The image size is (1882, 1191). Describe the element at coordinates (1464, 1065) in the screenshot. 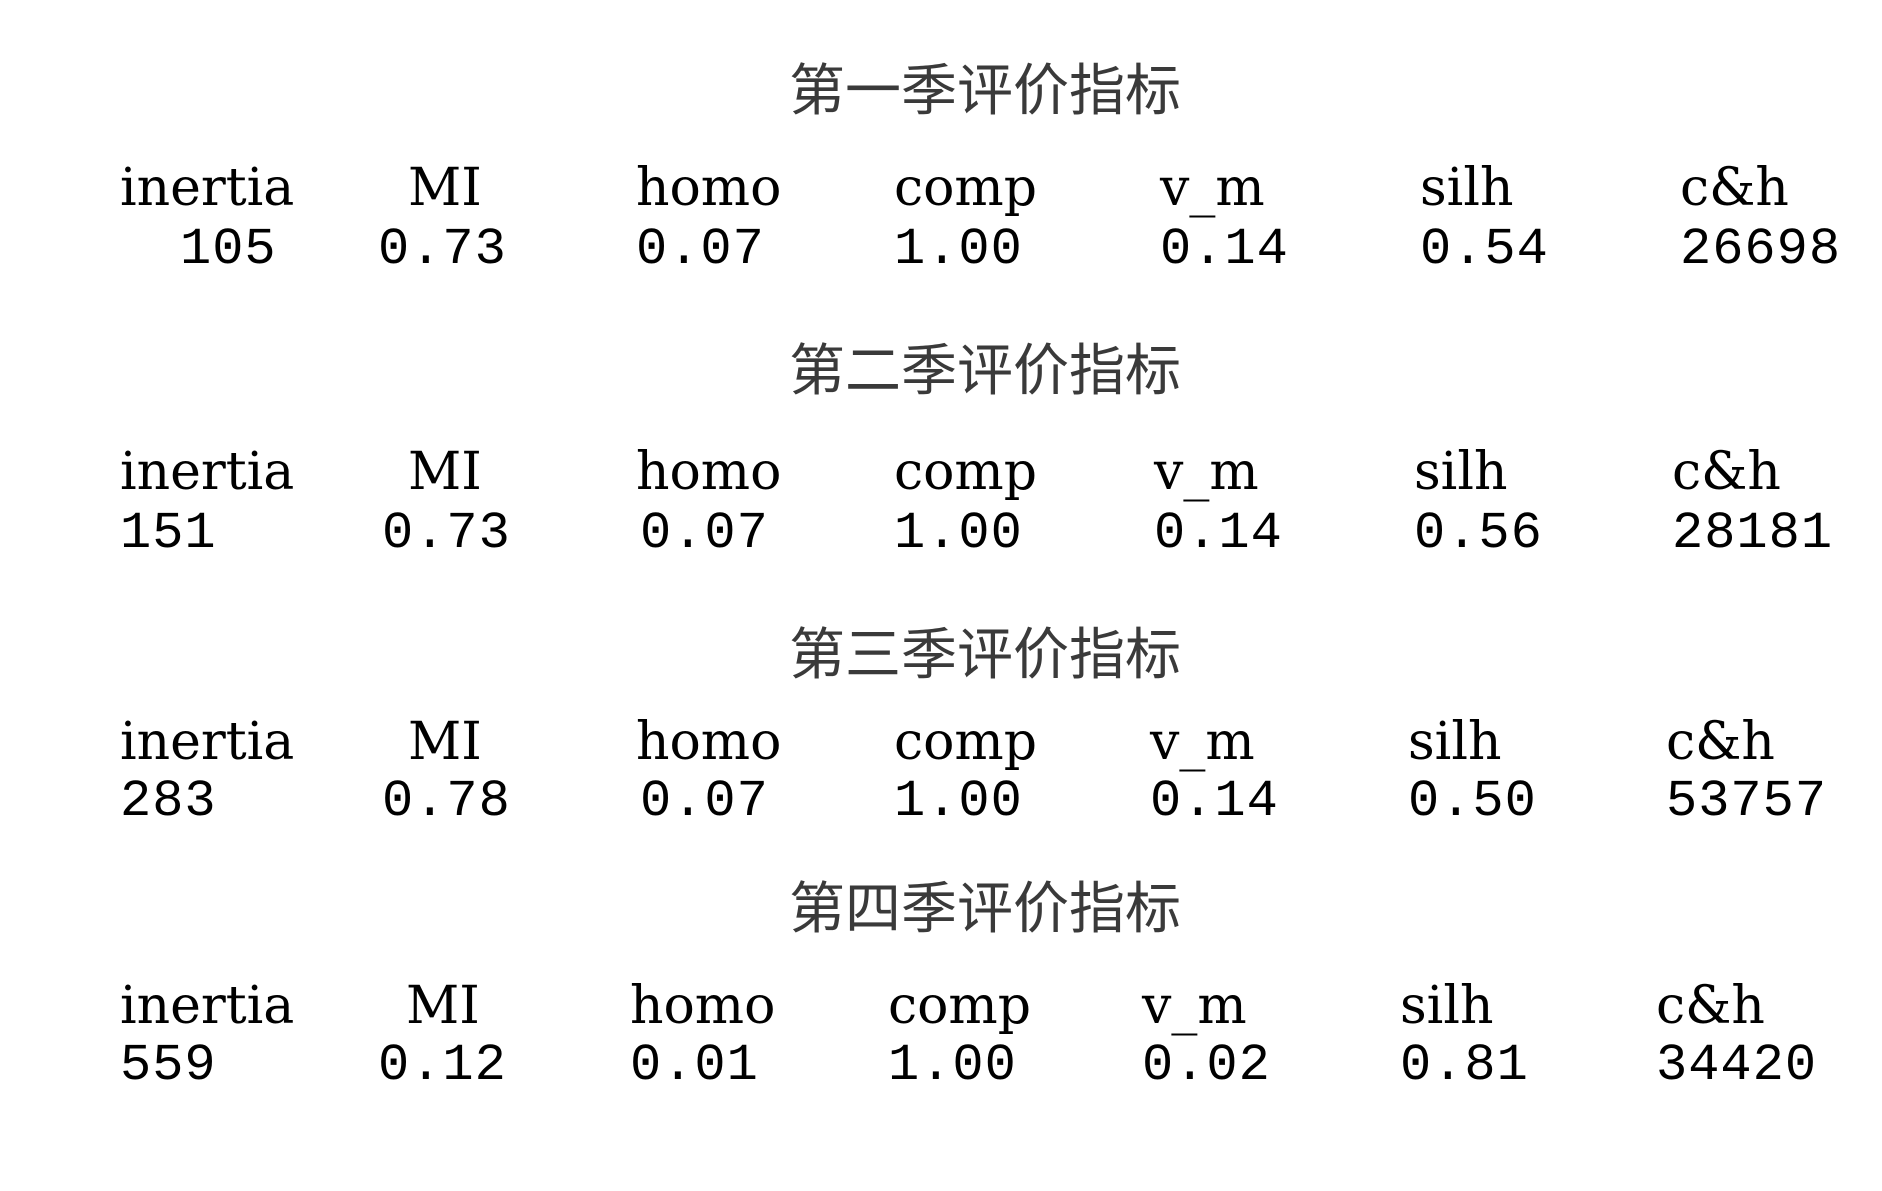

I see `value-cell: 0.81` at that location.